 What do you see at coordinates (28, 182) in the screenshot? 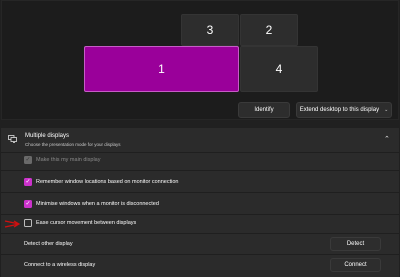
I see `remember-window-locations-checkbox: ✓` at bounding box center [28, 182].